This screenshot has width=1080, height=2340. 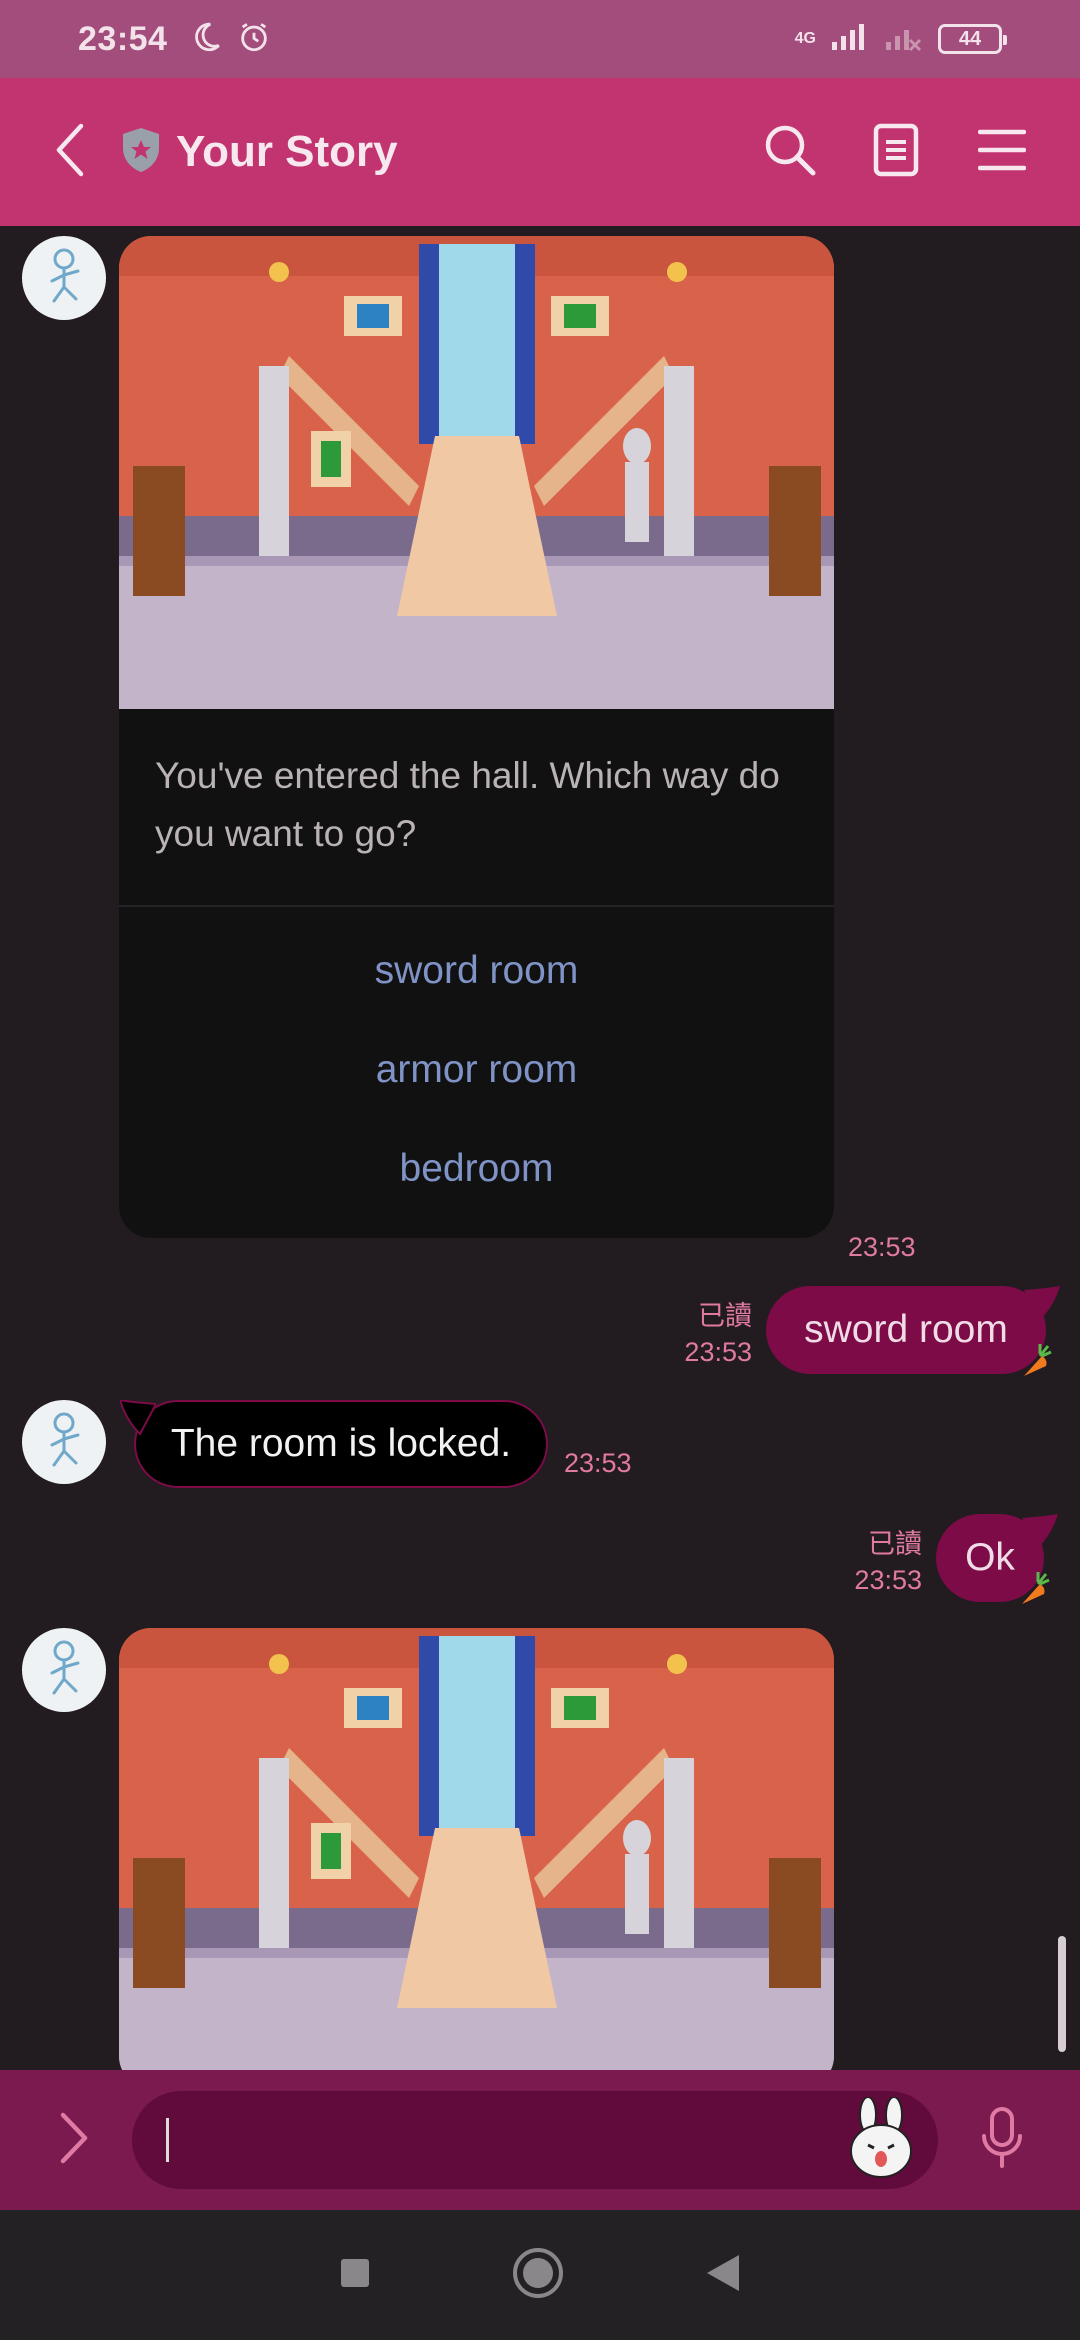 What do you see at coordinates (972, 39) in the screenshot?
I see `battery-icon: 44` at bounding box center [972, 39].